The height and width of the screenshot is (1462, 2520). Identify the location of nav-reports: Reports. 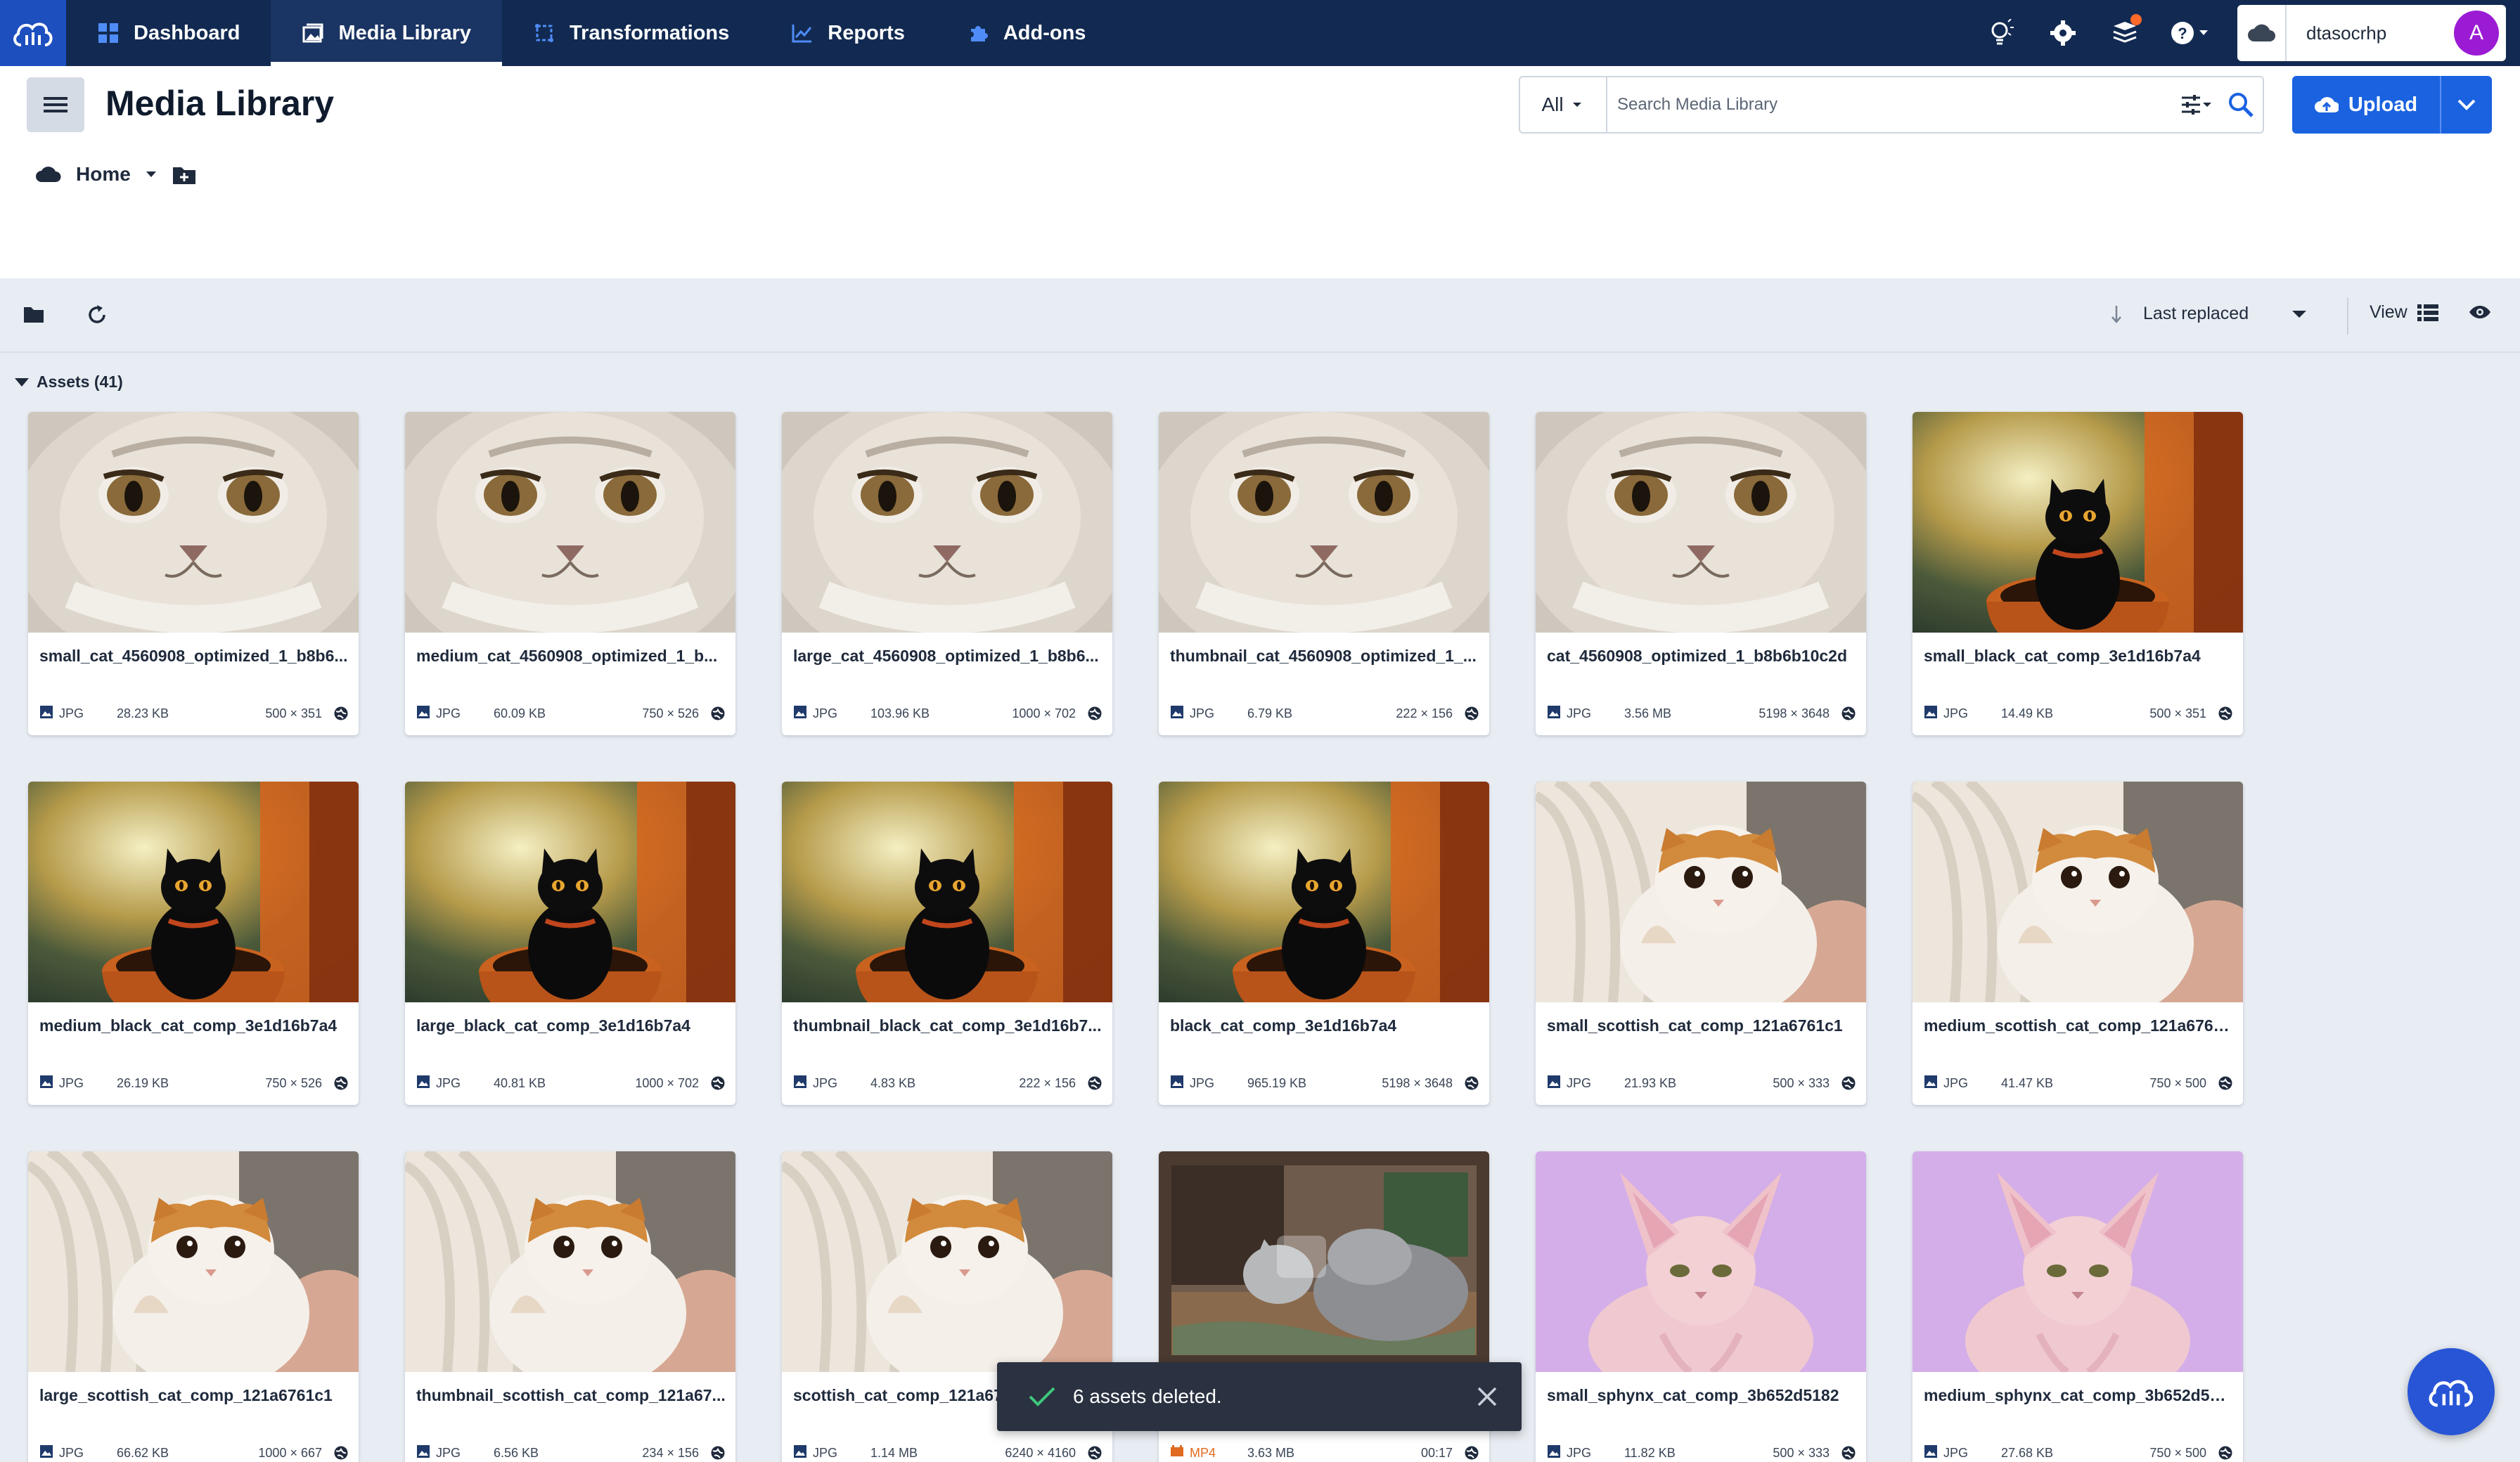
(848, 33).